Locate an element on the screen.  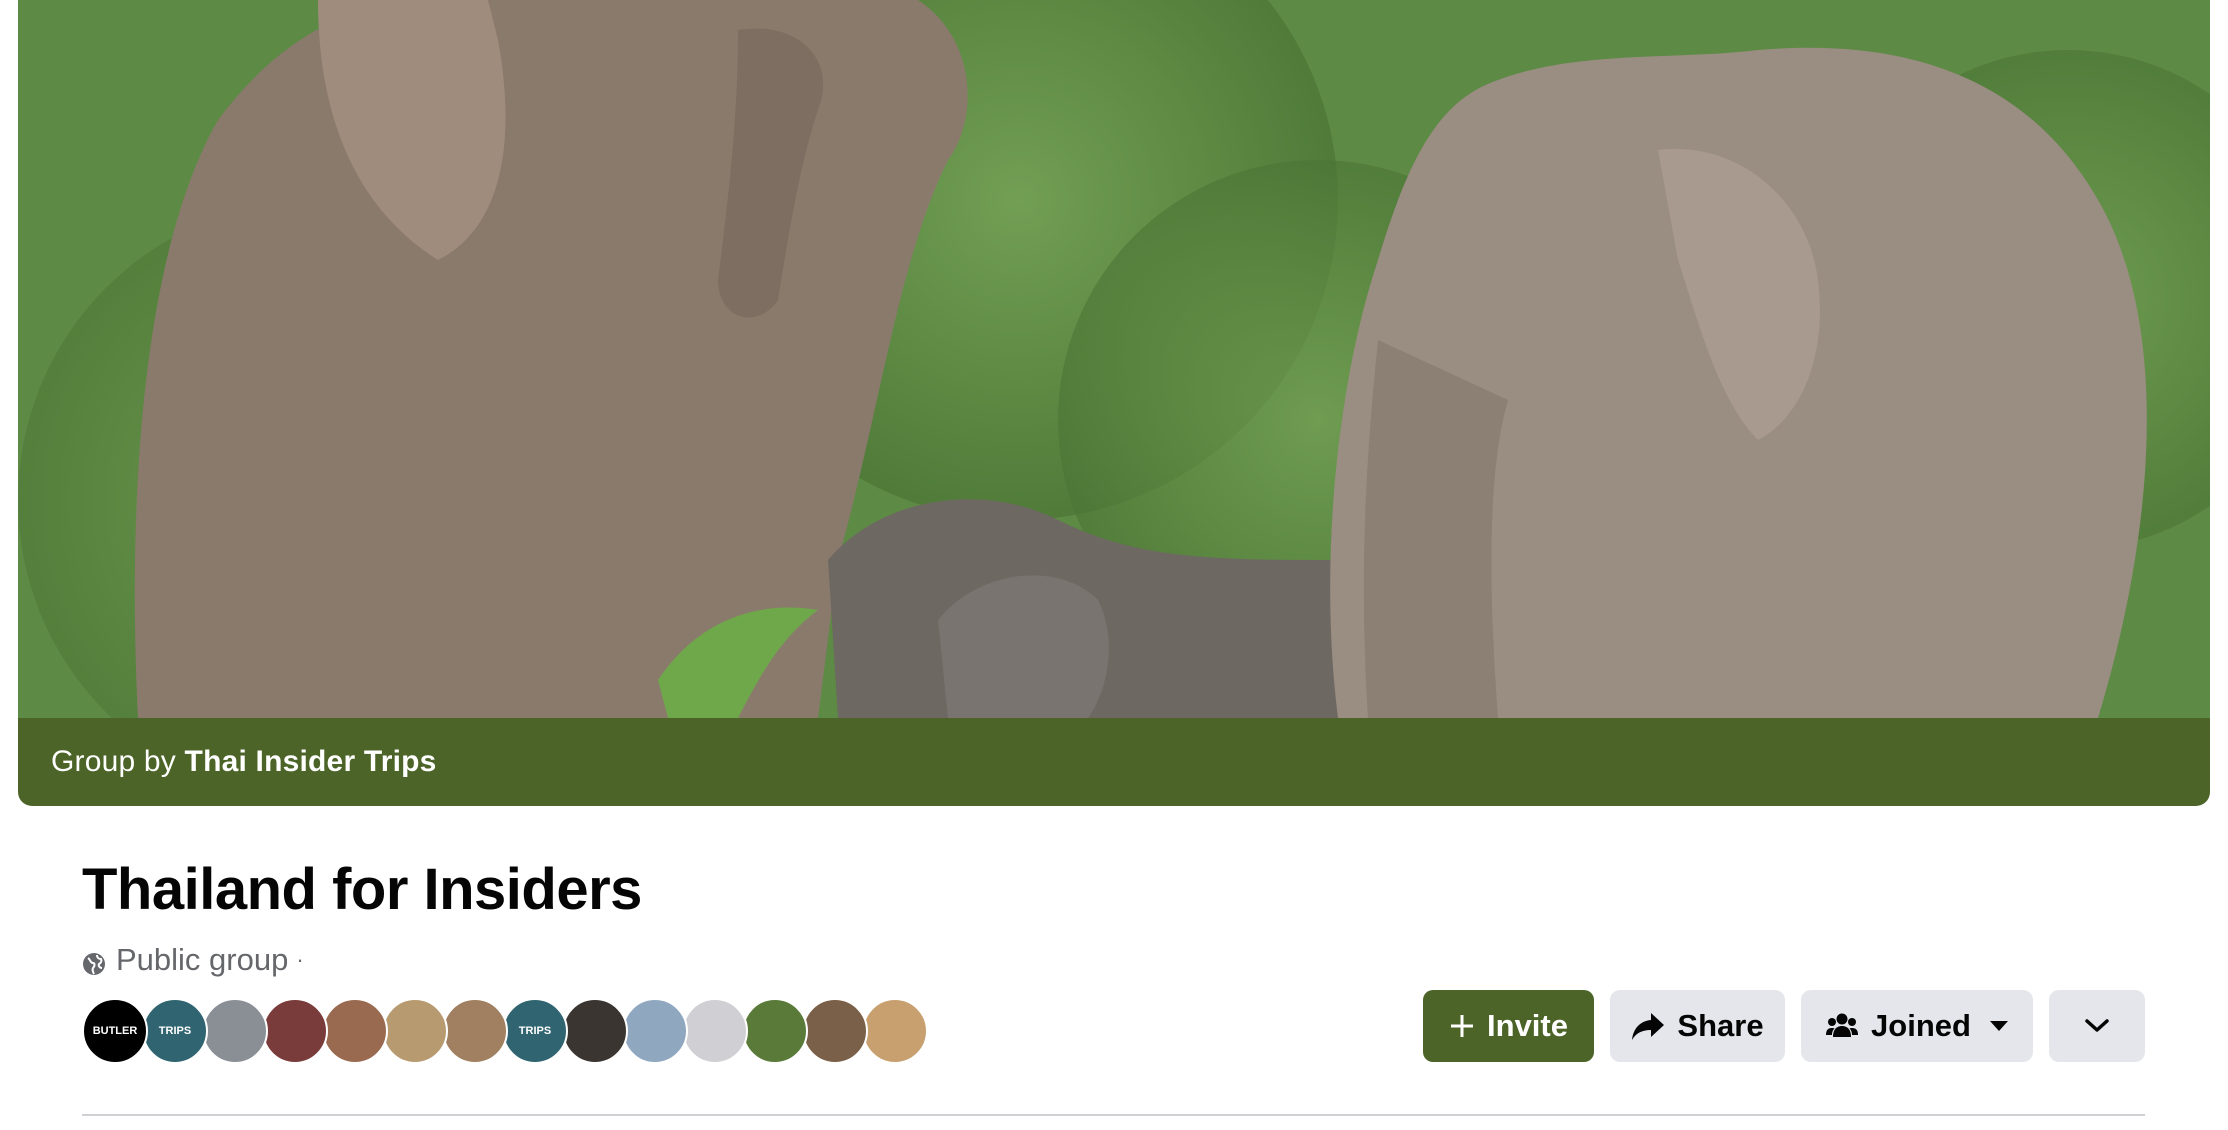
group-by-prefix: Group by is located at coordinates (113, 761).